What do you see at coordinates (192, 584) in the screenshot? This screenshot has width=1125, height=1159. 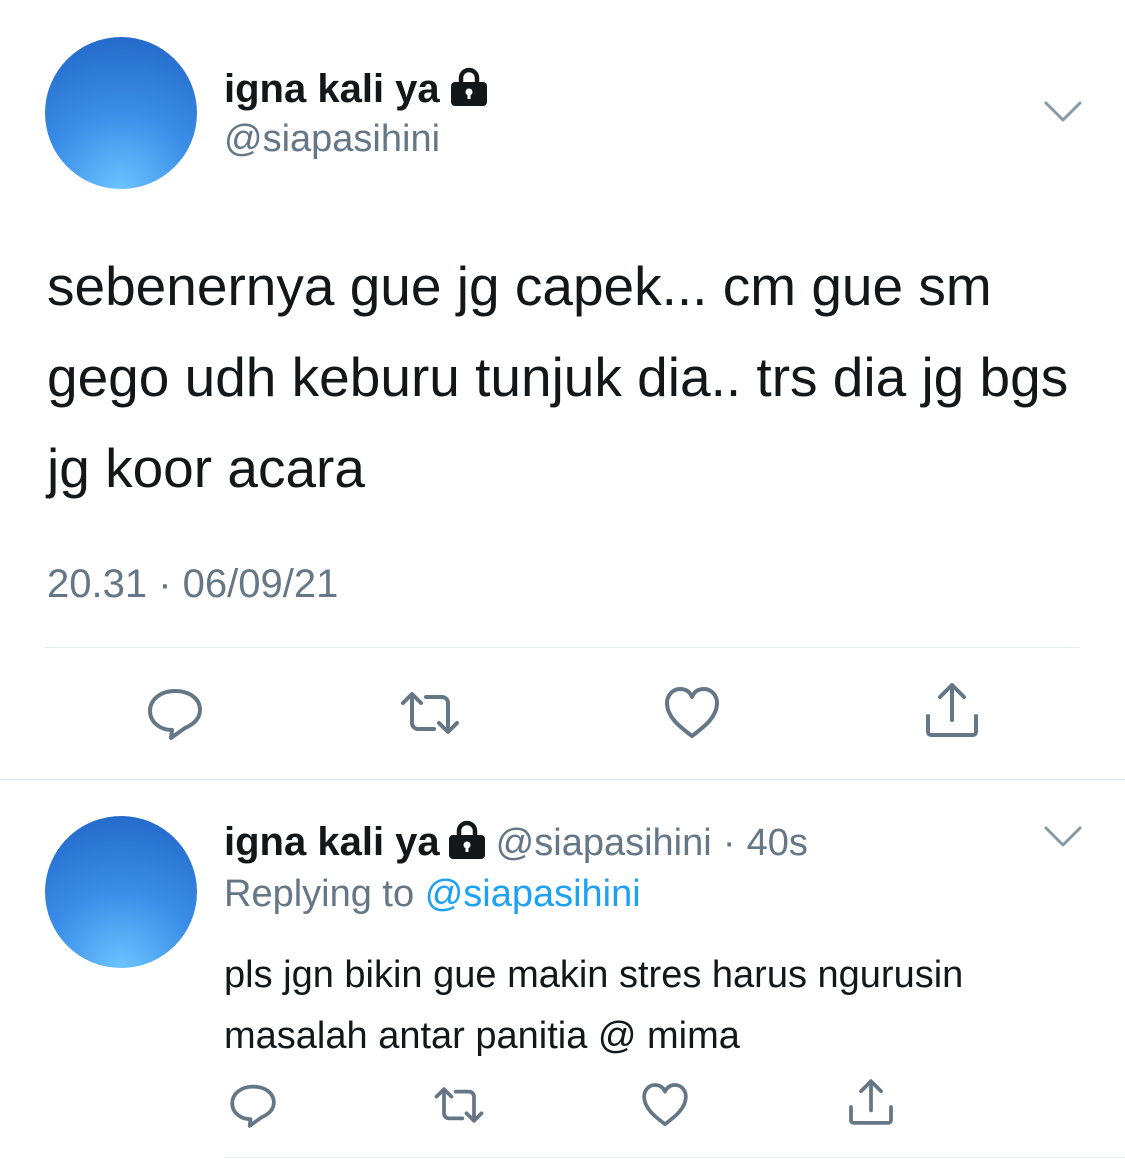 I see `tweet-timestamp: 20.31 · 06/09/21` at bounding box center [192, 584].